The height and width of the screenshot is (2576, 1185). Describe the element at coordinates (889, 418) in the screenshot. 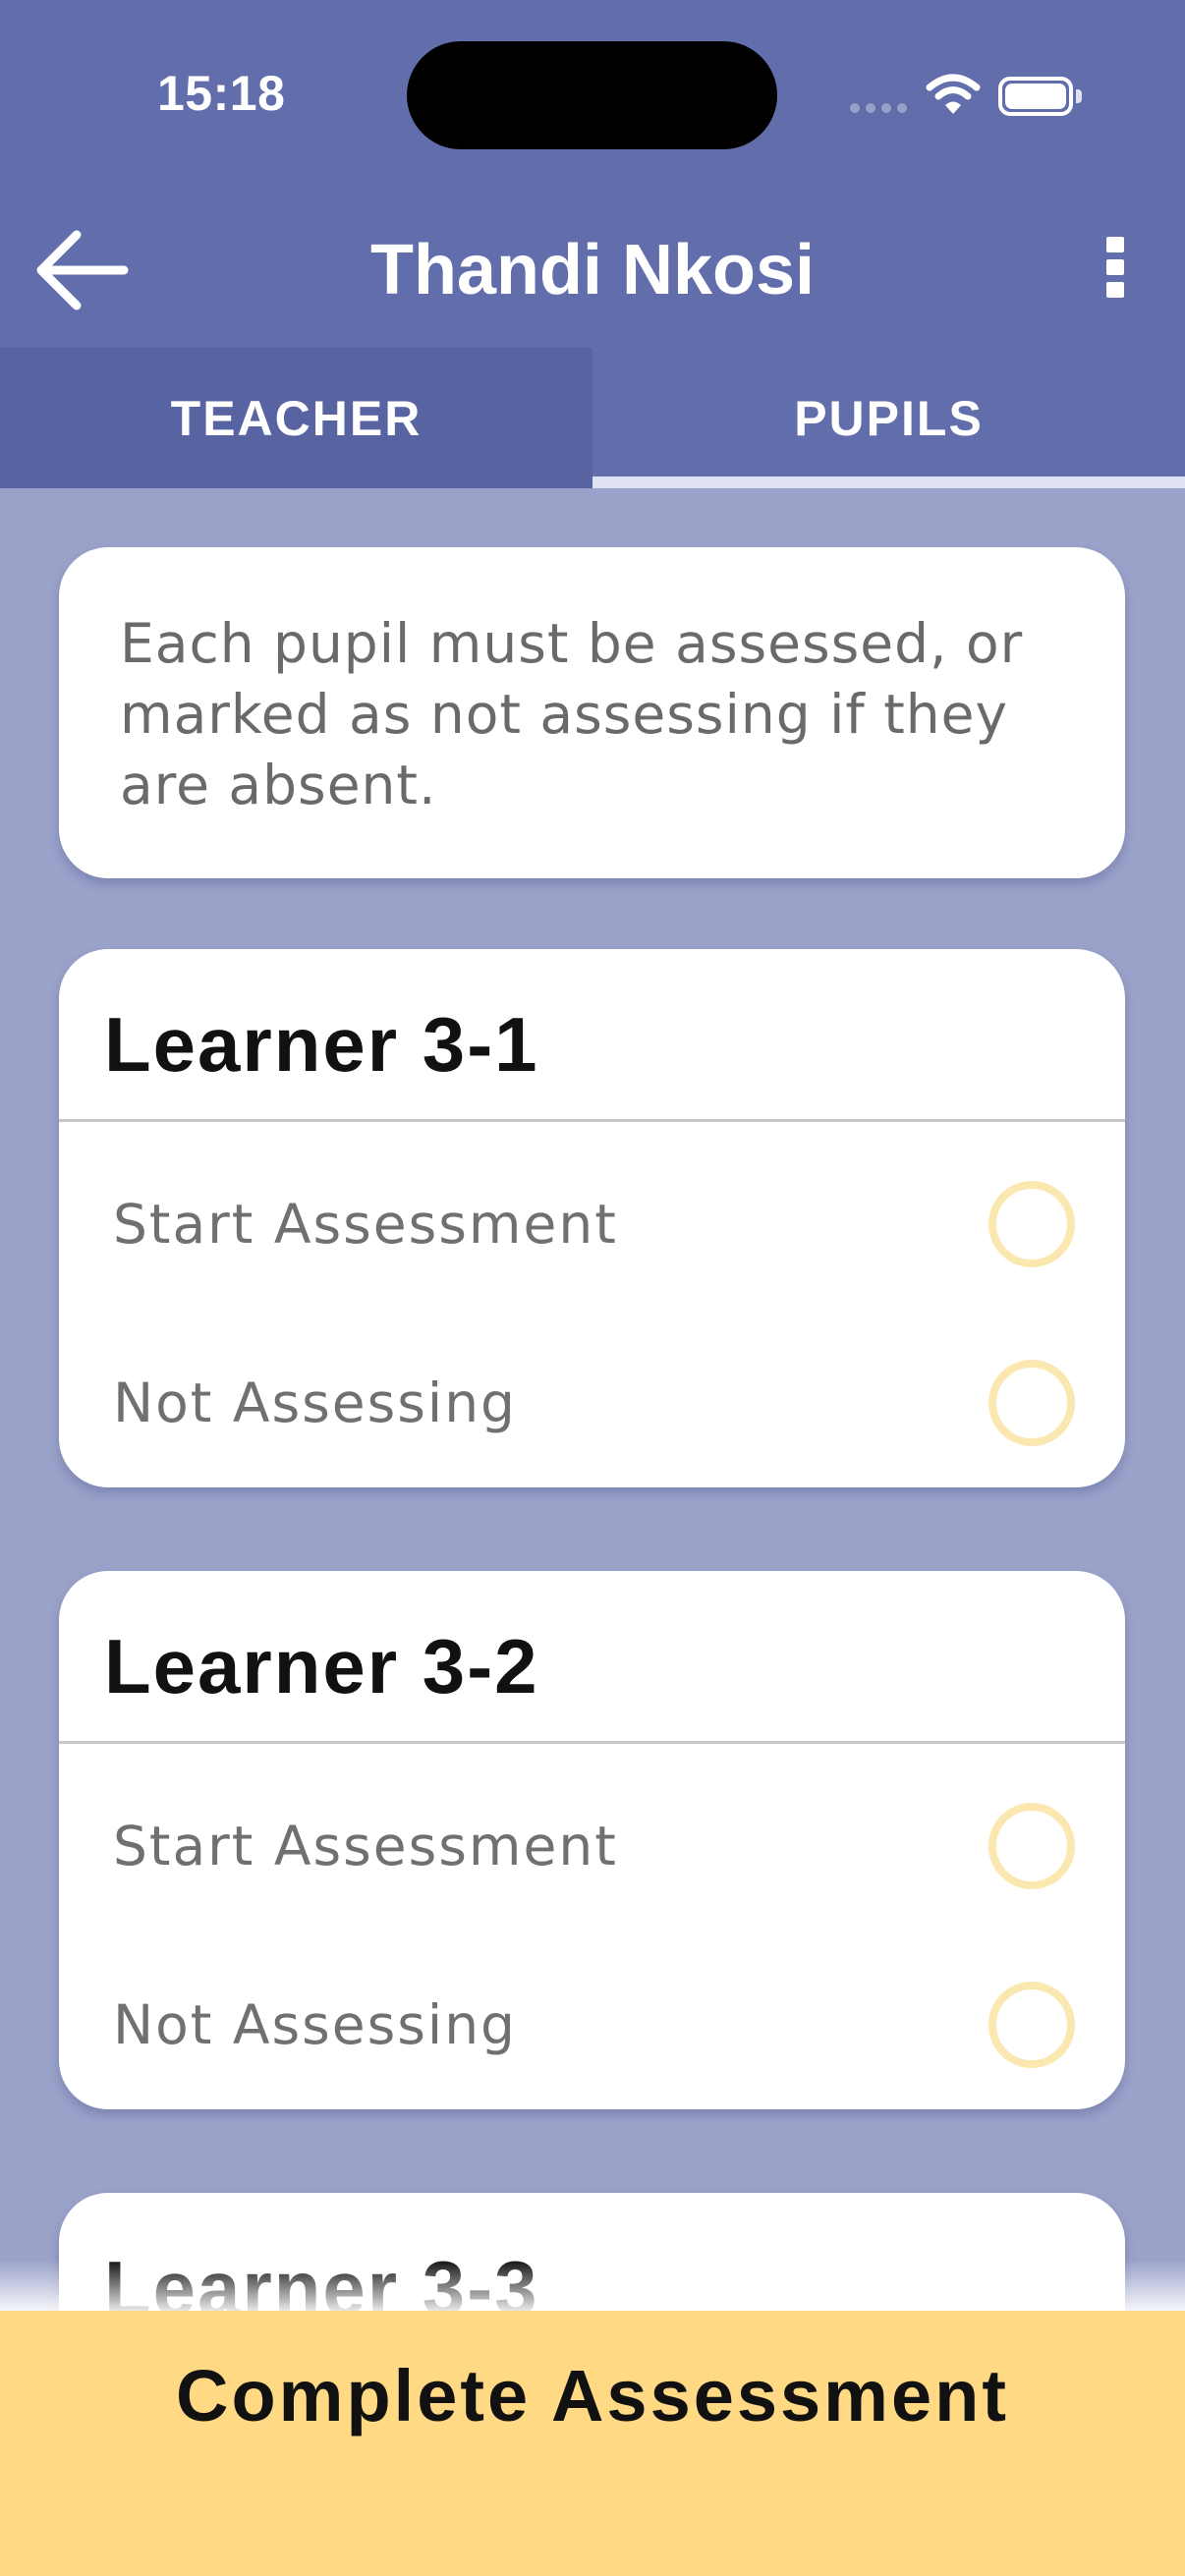

I see `tab-pupils: PUPILS` at that location.